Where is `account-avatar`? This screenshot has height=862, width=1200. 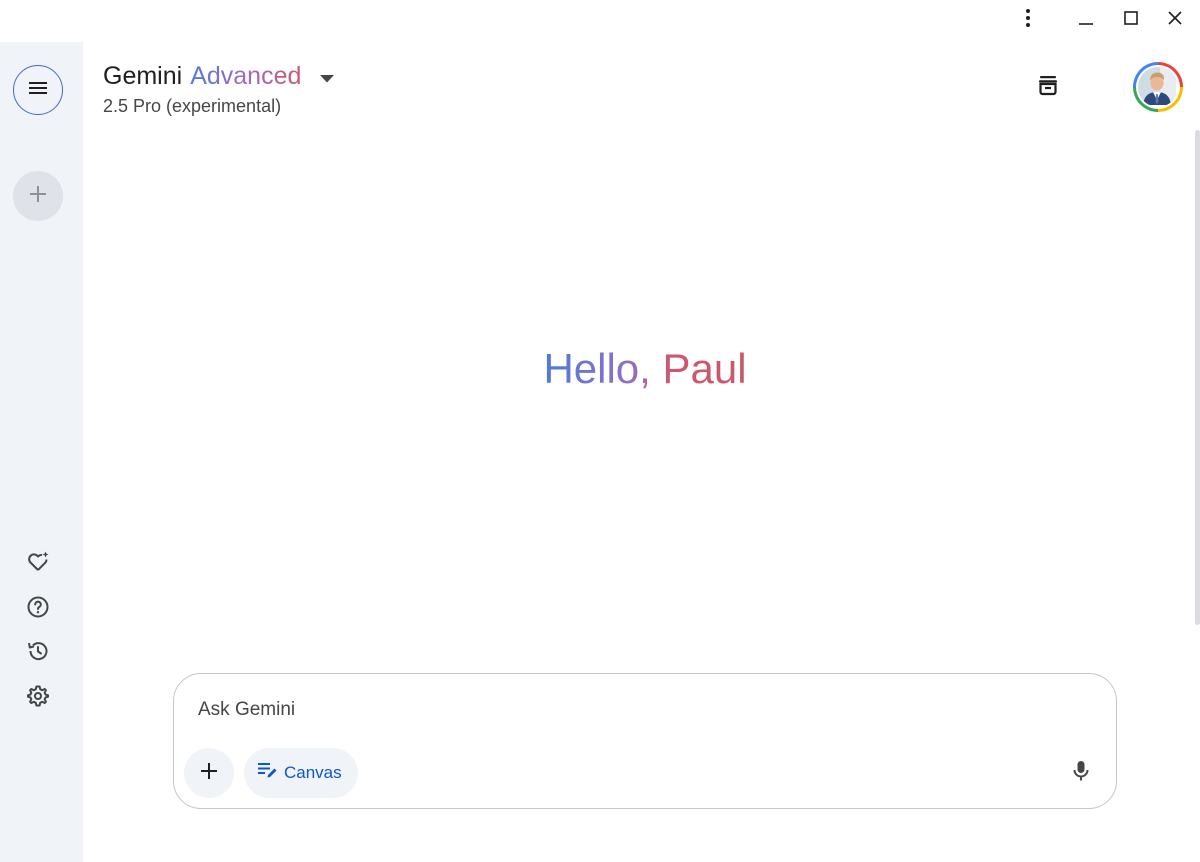
account-avatar is located at coordinates (1158, 87).